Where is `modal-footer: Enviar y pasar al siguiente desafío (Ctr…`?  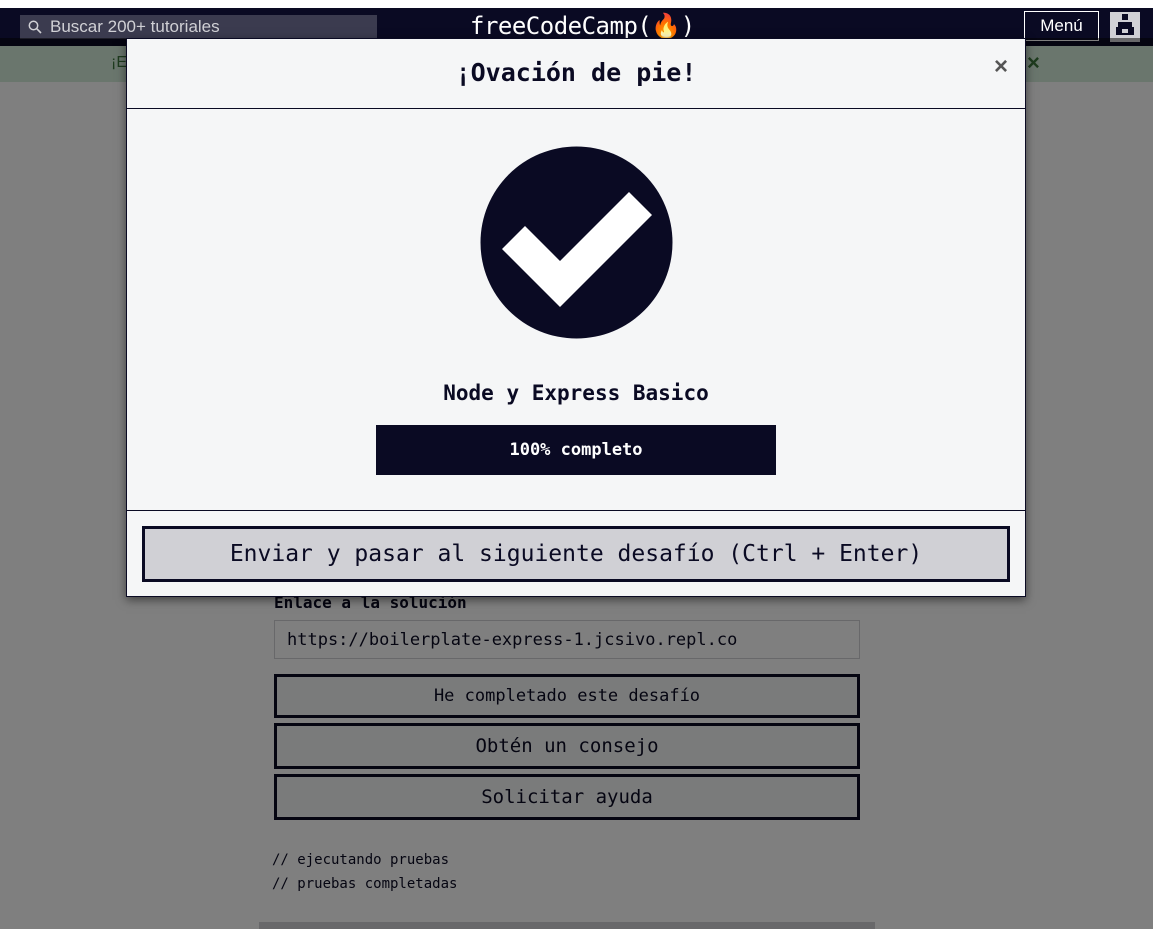 modal-footer: Enviar y pasar al siguiente desafío (Ctr… is located at coordinates (576, 553).